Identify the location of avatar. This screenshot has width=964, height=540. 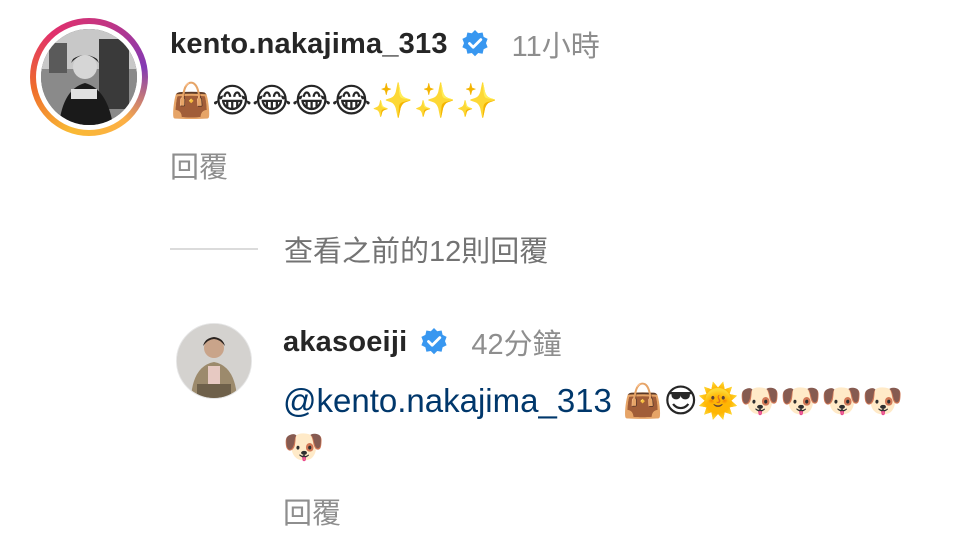
(89, 77).